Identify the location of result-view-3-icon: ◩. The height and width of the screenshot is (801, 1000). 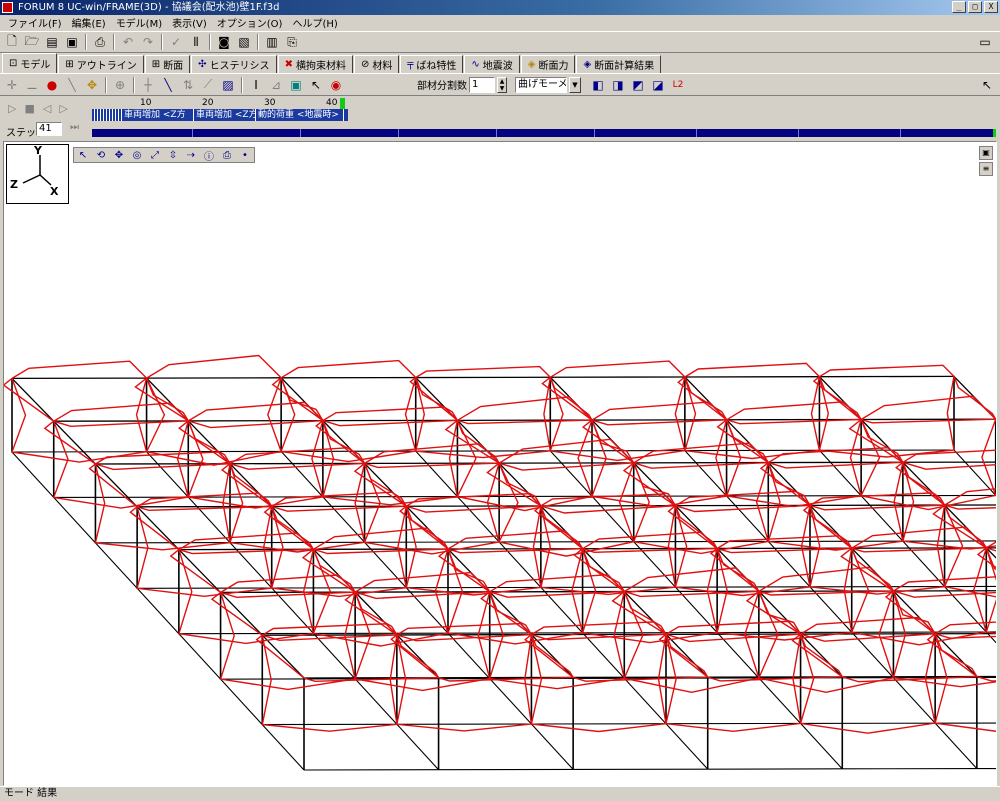
(638, 85).